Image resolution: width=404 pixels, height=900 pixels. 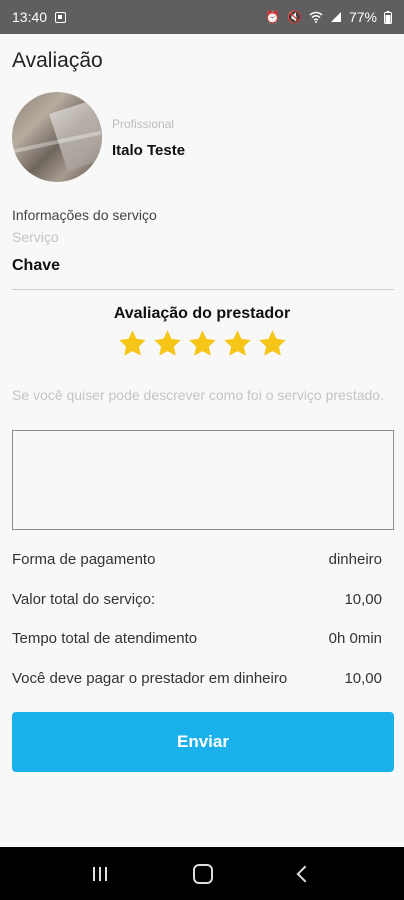 I want to click on signal-icon, so click(x=335, y=17).